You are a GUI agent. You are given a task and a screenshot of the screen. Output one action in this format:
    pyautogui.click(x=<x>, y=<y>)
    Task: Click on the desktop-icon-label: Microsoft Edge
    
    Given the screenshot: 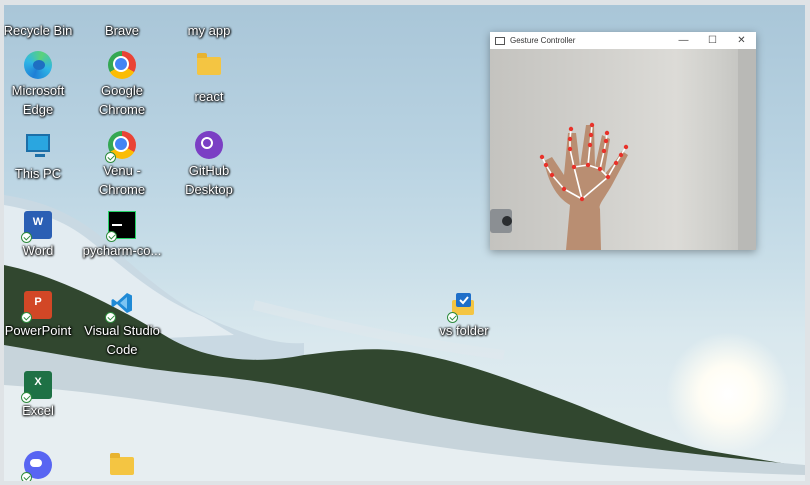 What is the action you would take?
    pyautogui.click(x=38, y=100)
    